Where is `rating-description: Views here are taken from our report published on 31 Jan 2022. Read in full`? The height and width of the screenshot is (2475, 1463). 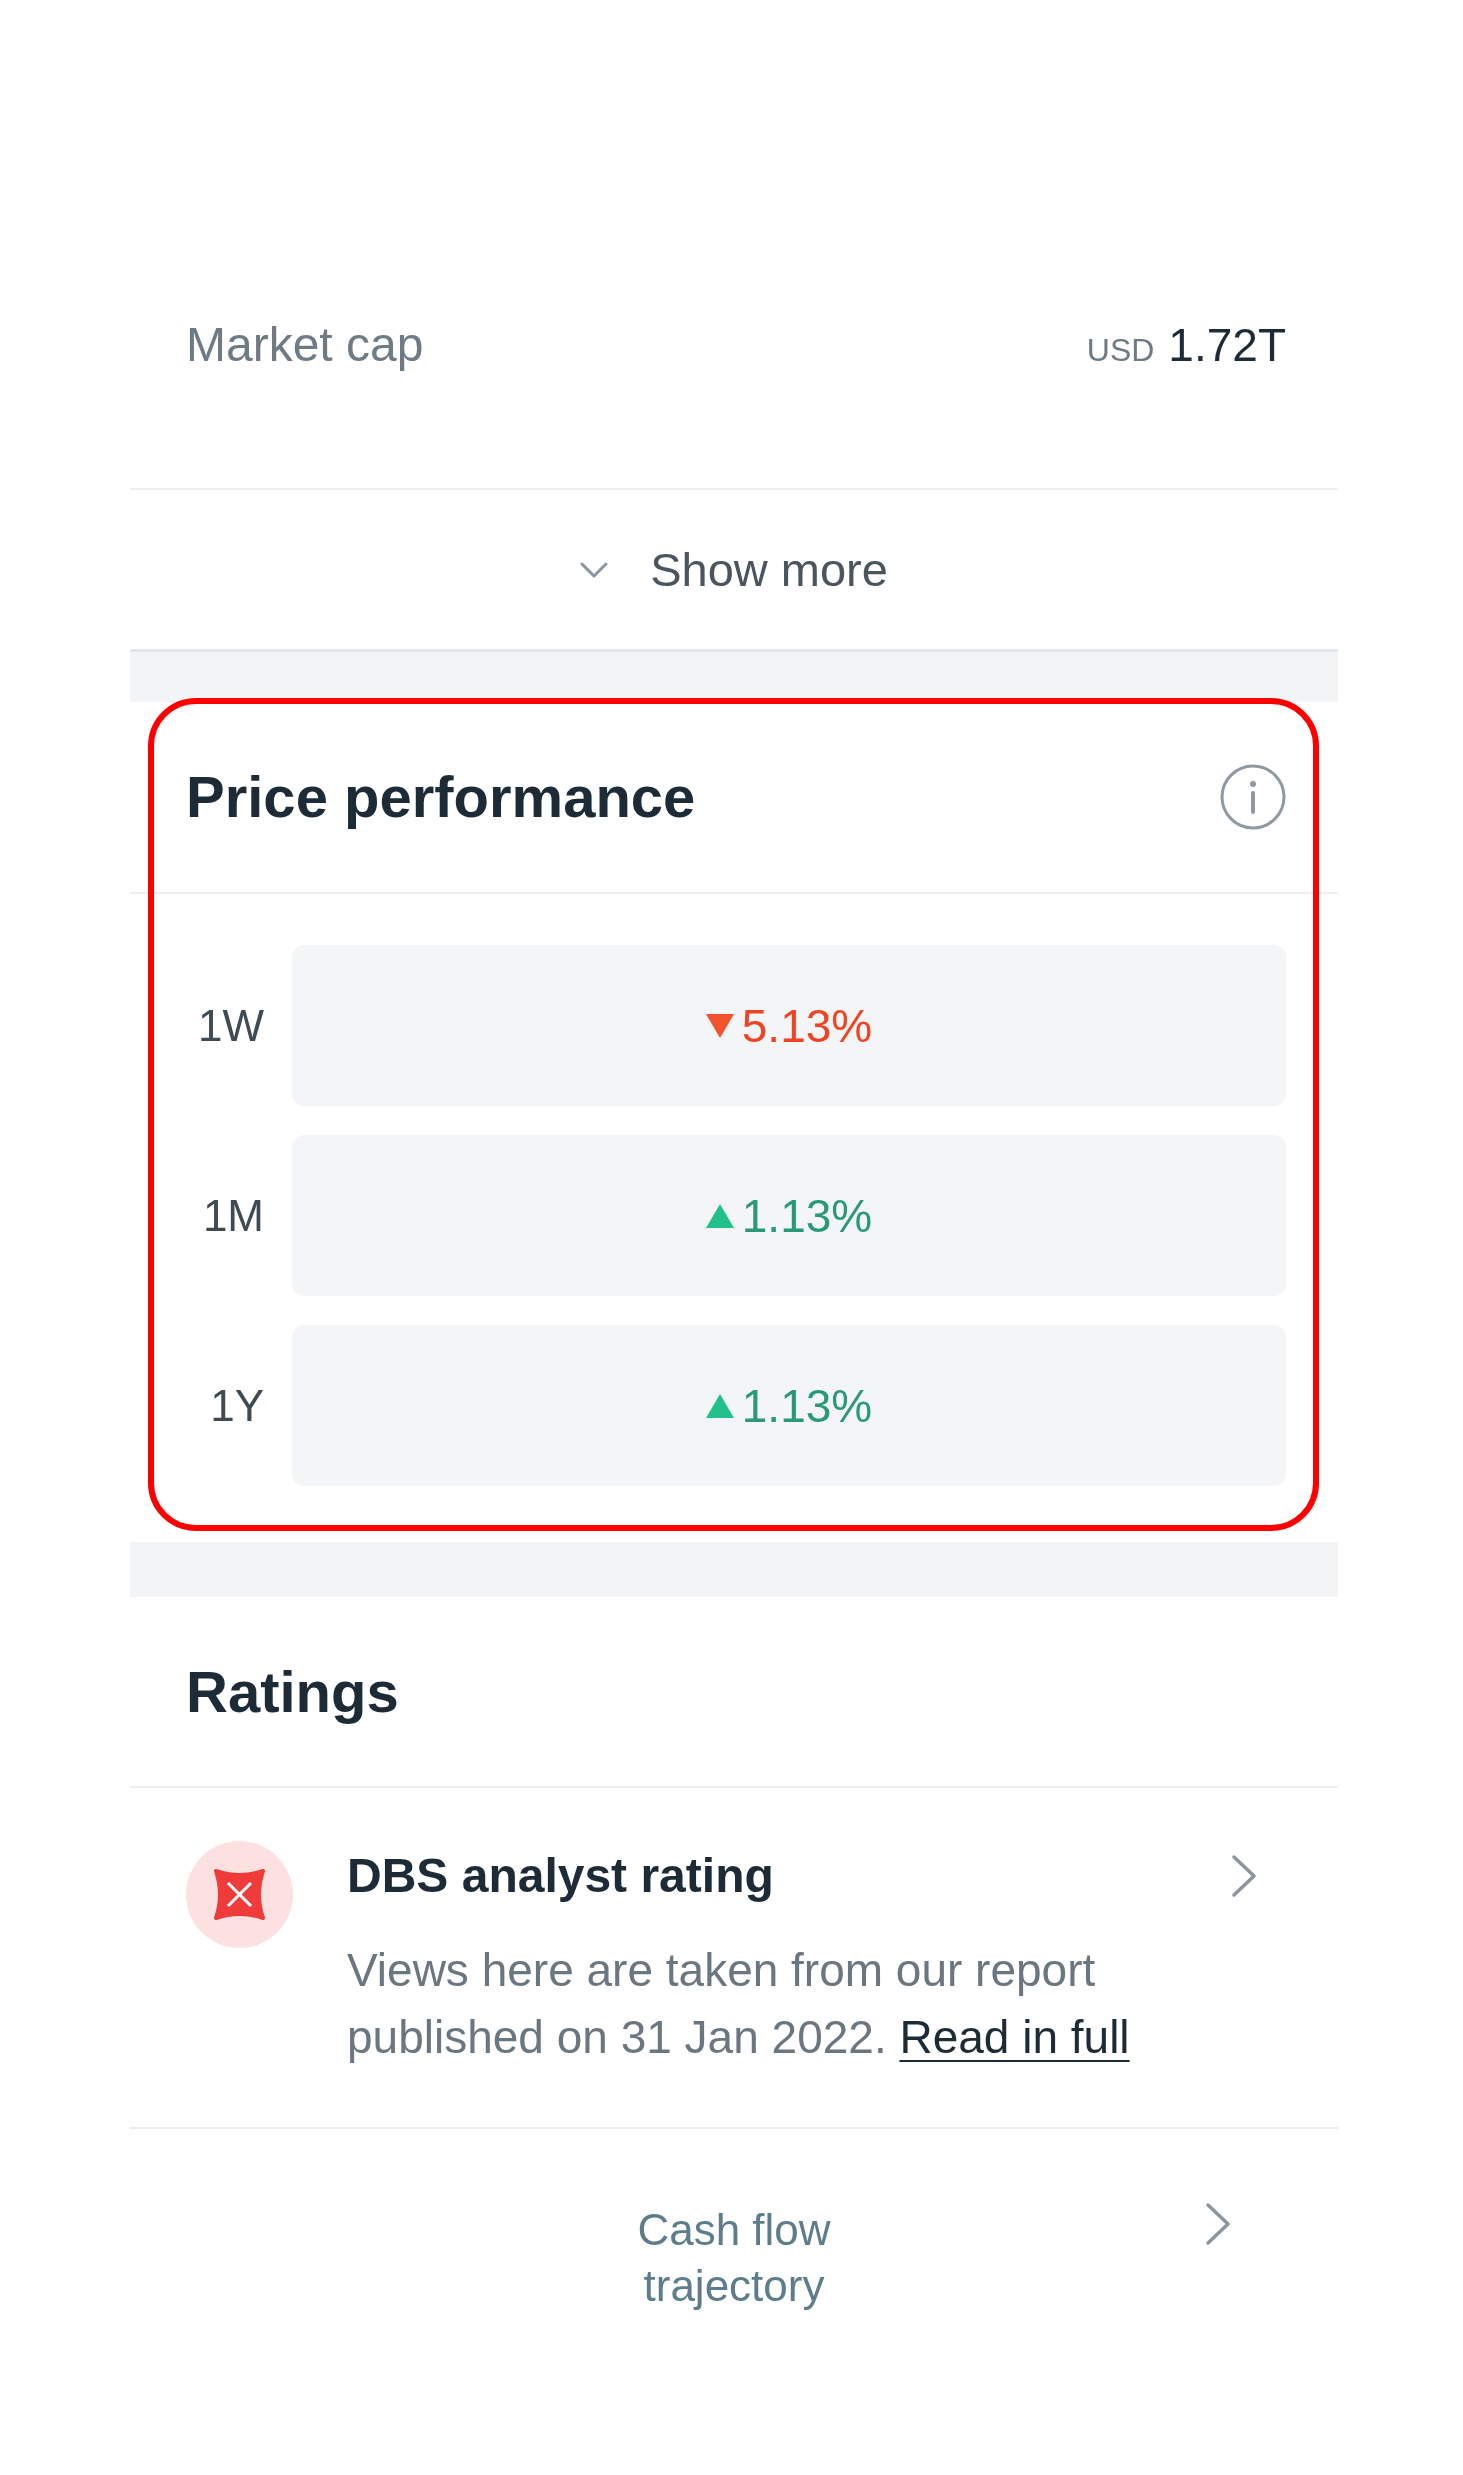
rating-description: Views here are taken from our report published on 31 Jan 2022. Read in full is located at coordinates (739, 2004).